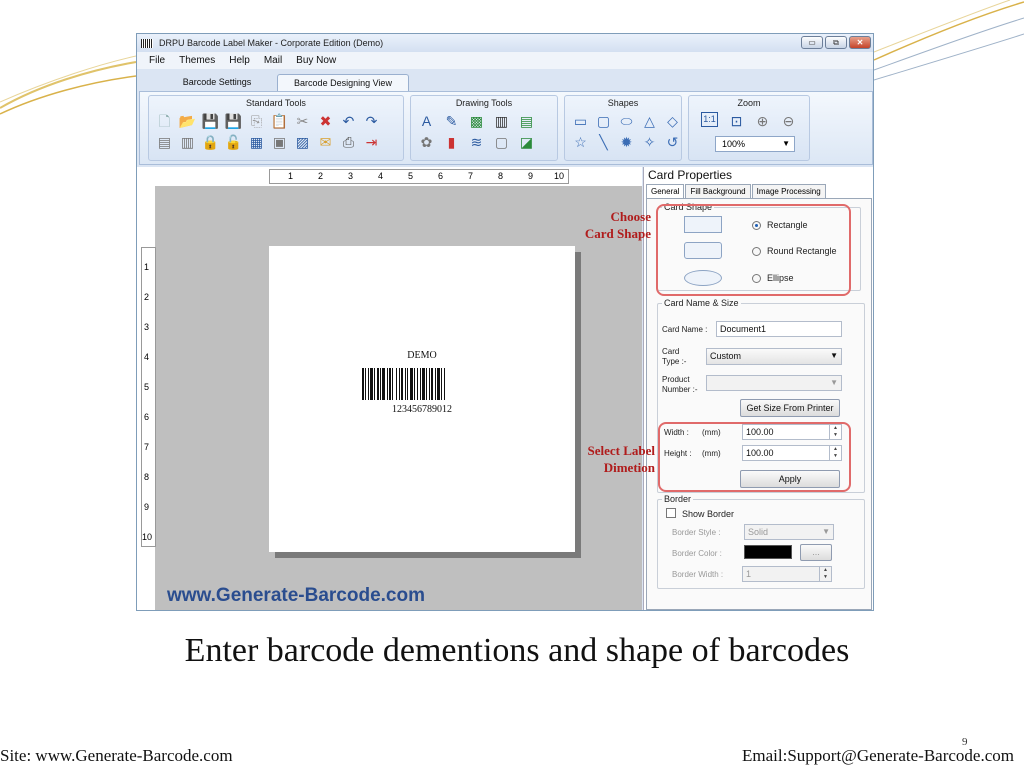 The width and height of the screenshot is (1024, 768). What do you see at coordinates (147, 327) in the screenshot?
I see `ruler-left-label: 3` at bounding box center [147, 327].